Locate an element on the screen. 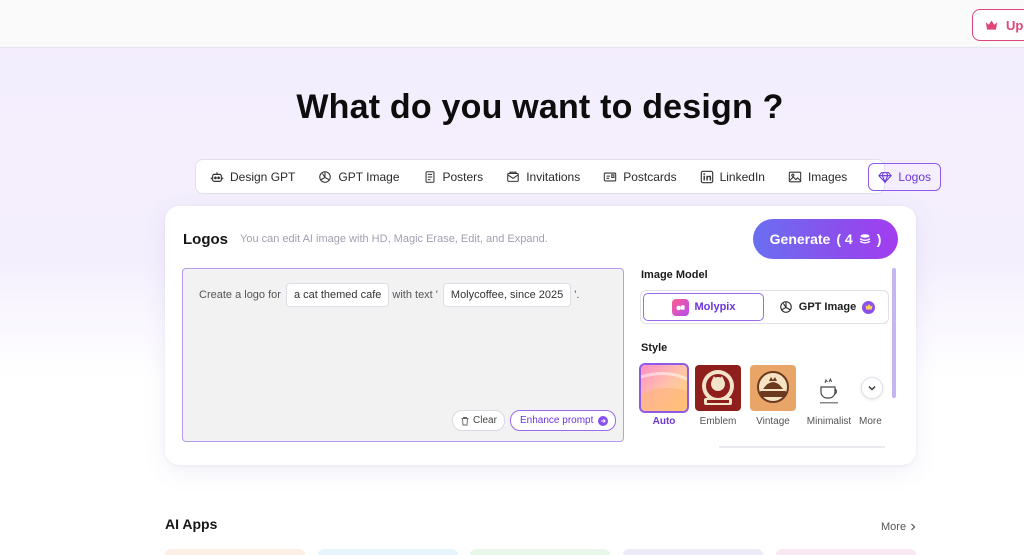 This screenshot has width=1024, height=555. chevron-right-icon is located at coordinates (913, 527).